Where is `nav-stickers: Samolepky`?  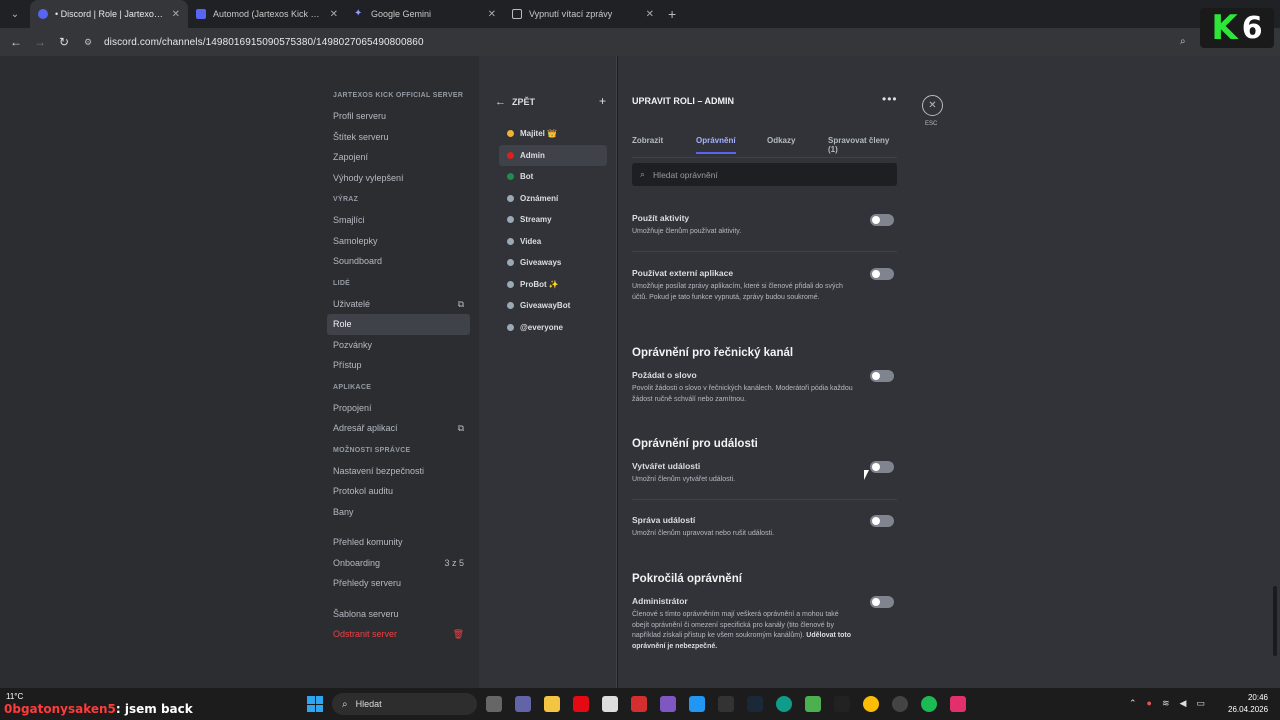 nav-stickers: Samolepky is located at coordinates (398, 241).